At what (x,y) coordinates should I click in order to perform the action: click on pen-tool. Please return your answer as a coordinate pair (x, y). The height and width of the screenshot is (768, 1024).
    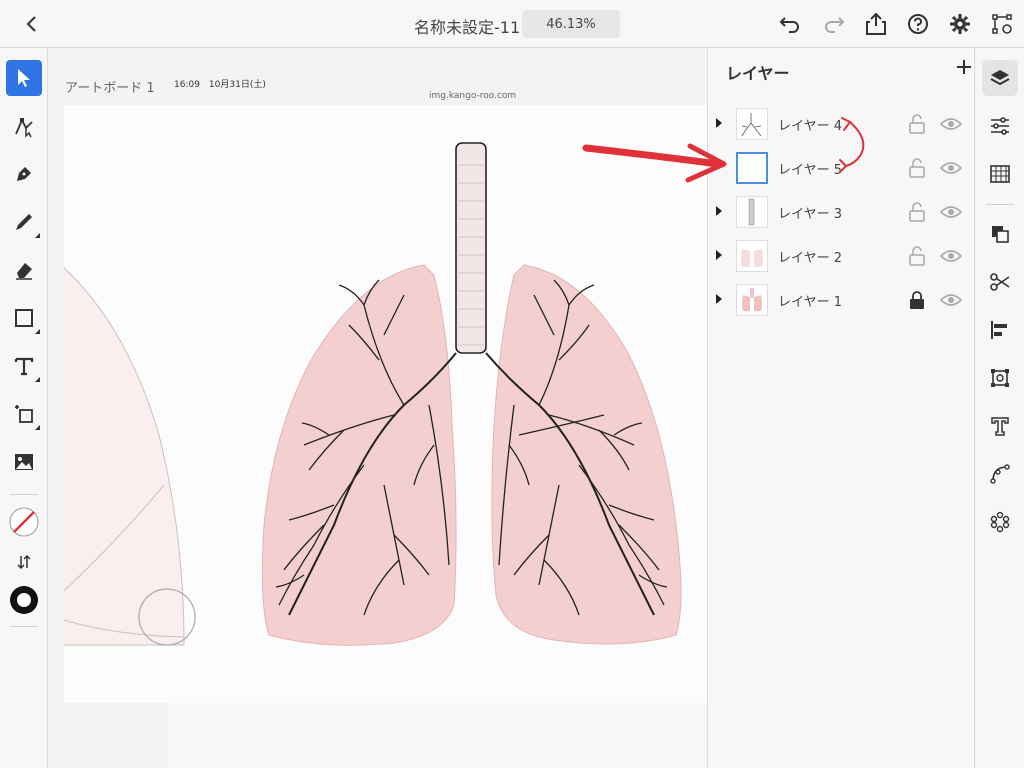
    Looking at the image, I should click on (24, 174).